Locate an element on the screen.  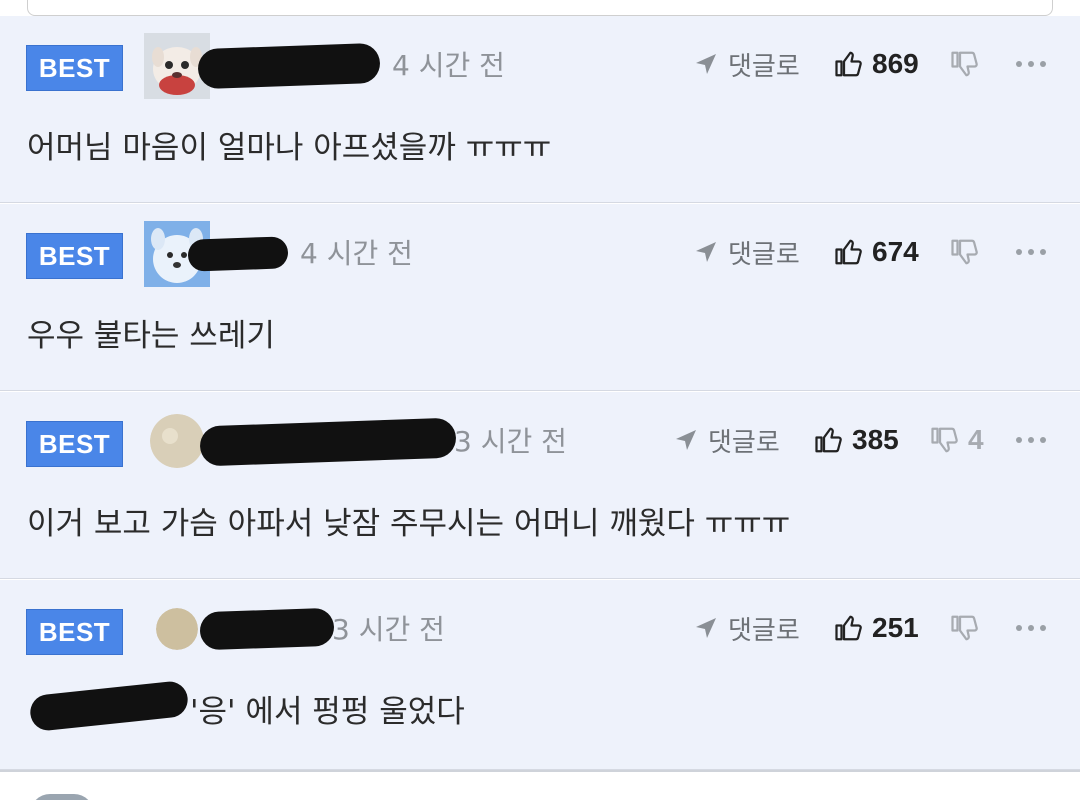
comment-input-area is located at coordinates (540, 8).